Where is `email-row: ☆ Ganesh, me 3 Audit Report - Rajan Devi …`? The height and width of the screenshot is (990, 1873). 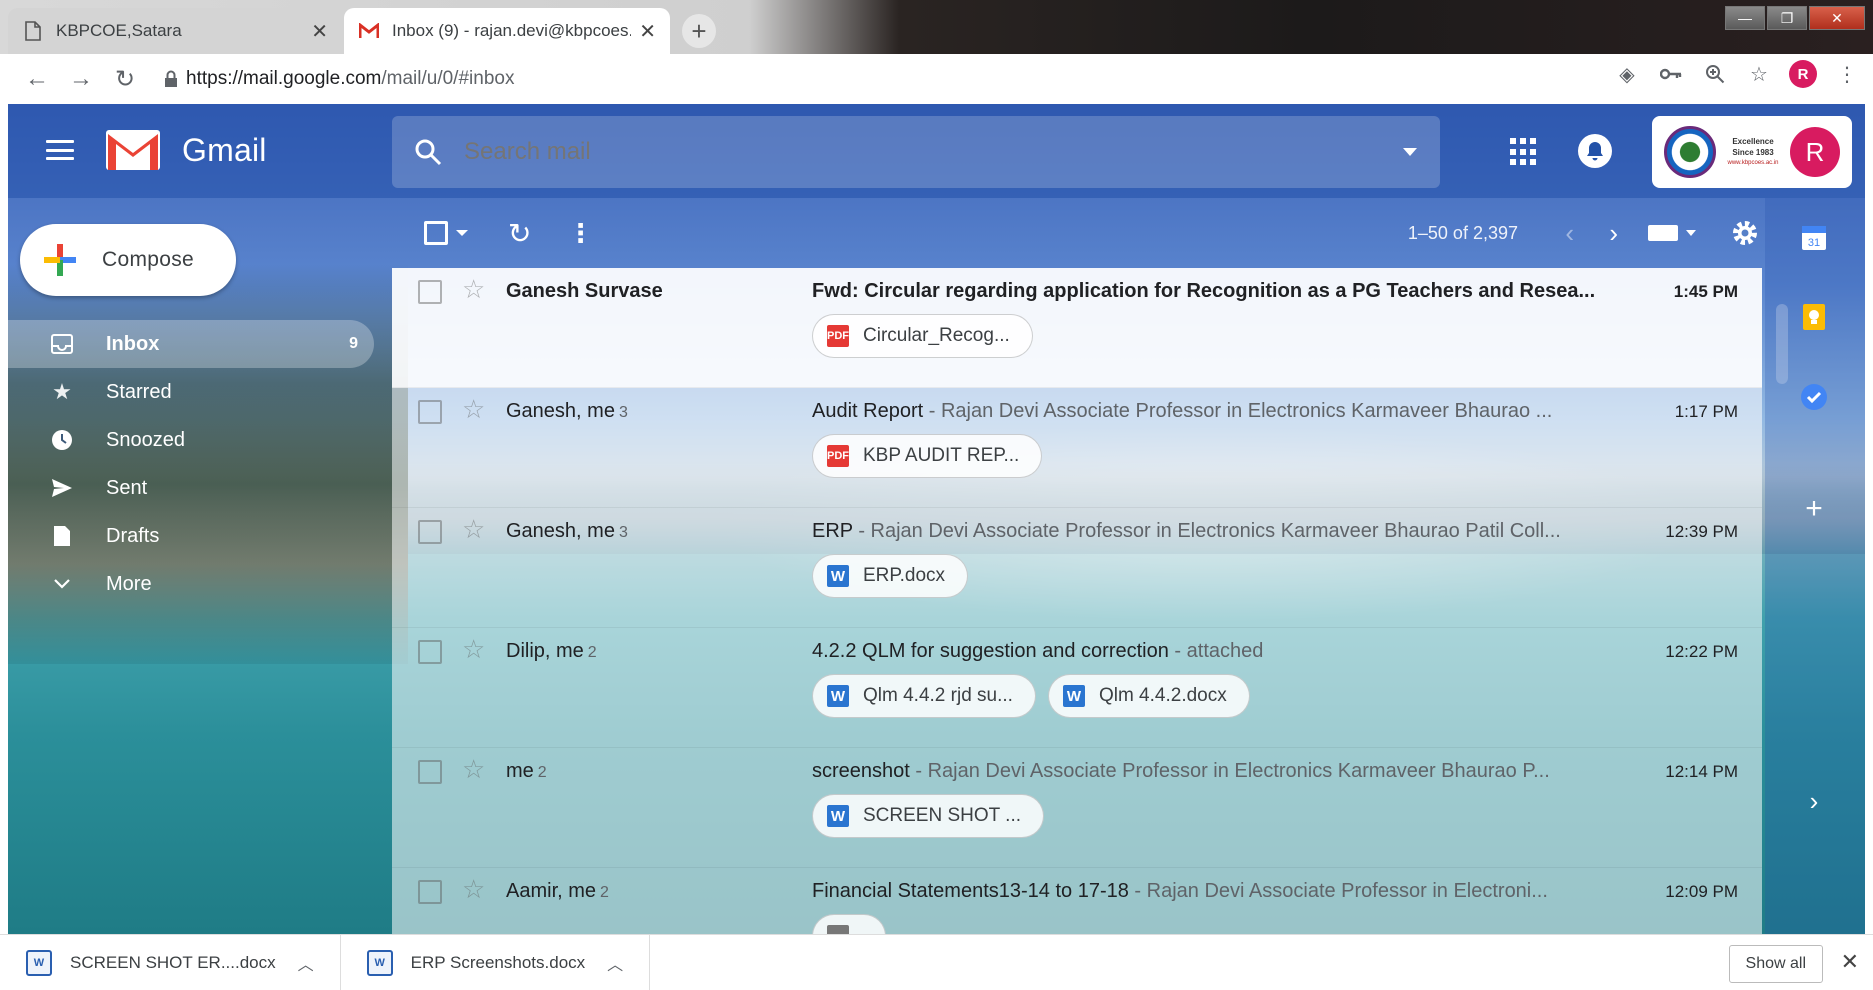 email-row: ☆ Ganesh, me 3 Audit Report - Rajan Devi … is located at coordinates (1077, 448).